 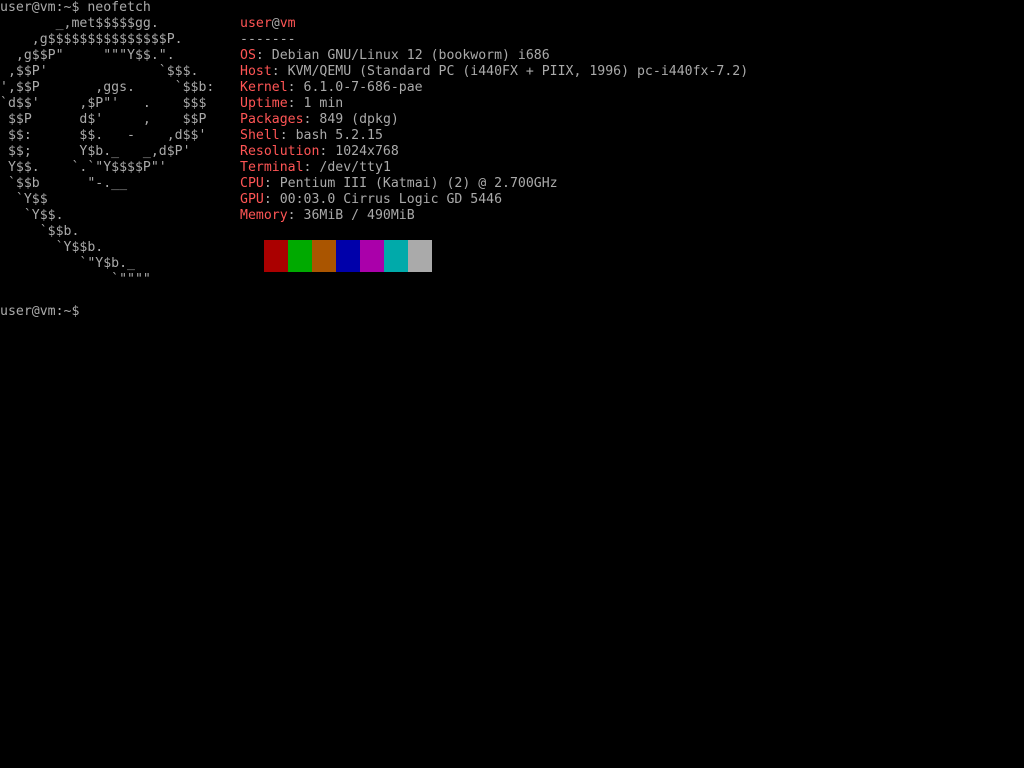 I want to click on info-row-gpu: GPU: 00:03.0 Cirrus Logic GD 5446, so click(x=494, y=200).